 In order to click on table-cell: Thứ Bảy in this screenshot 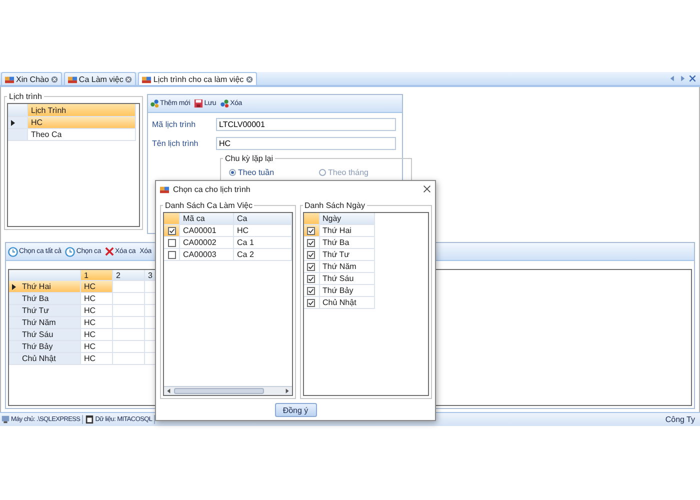, I will do `click(347, 291)`.